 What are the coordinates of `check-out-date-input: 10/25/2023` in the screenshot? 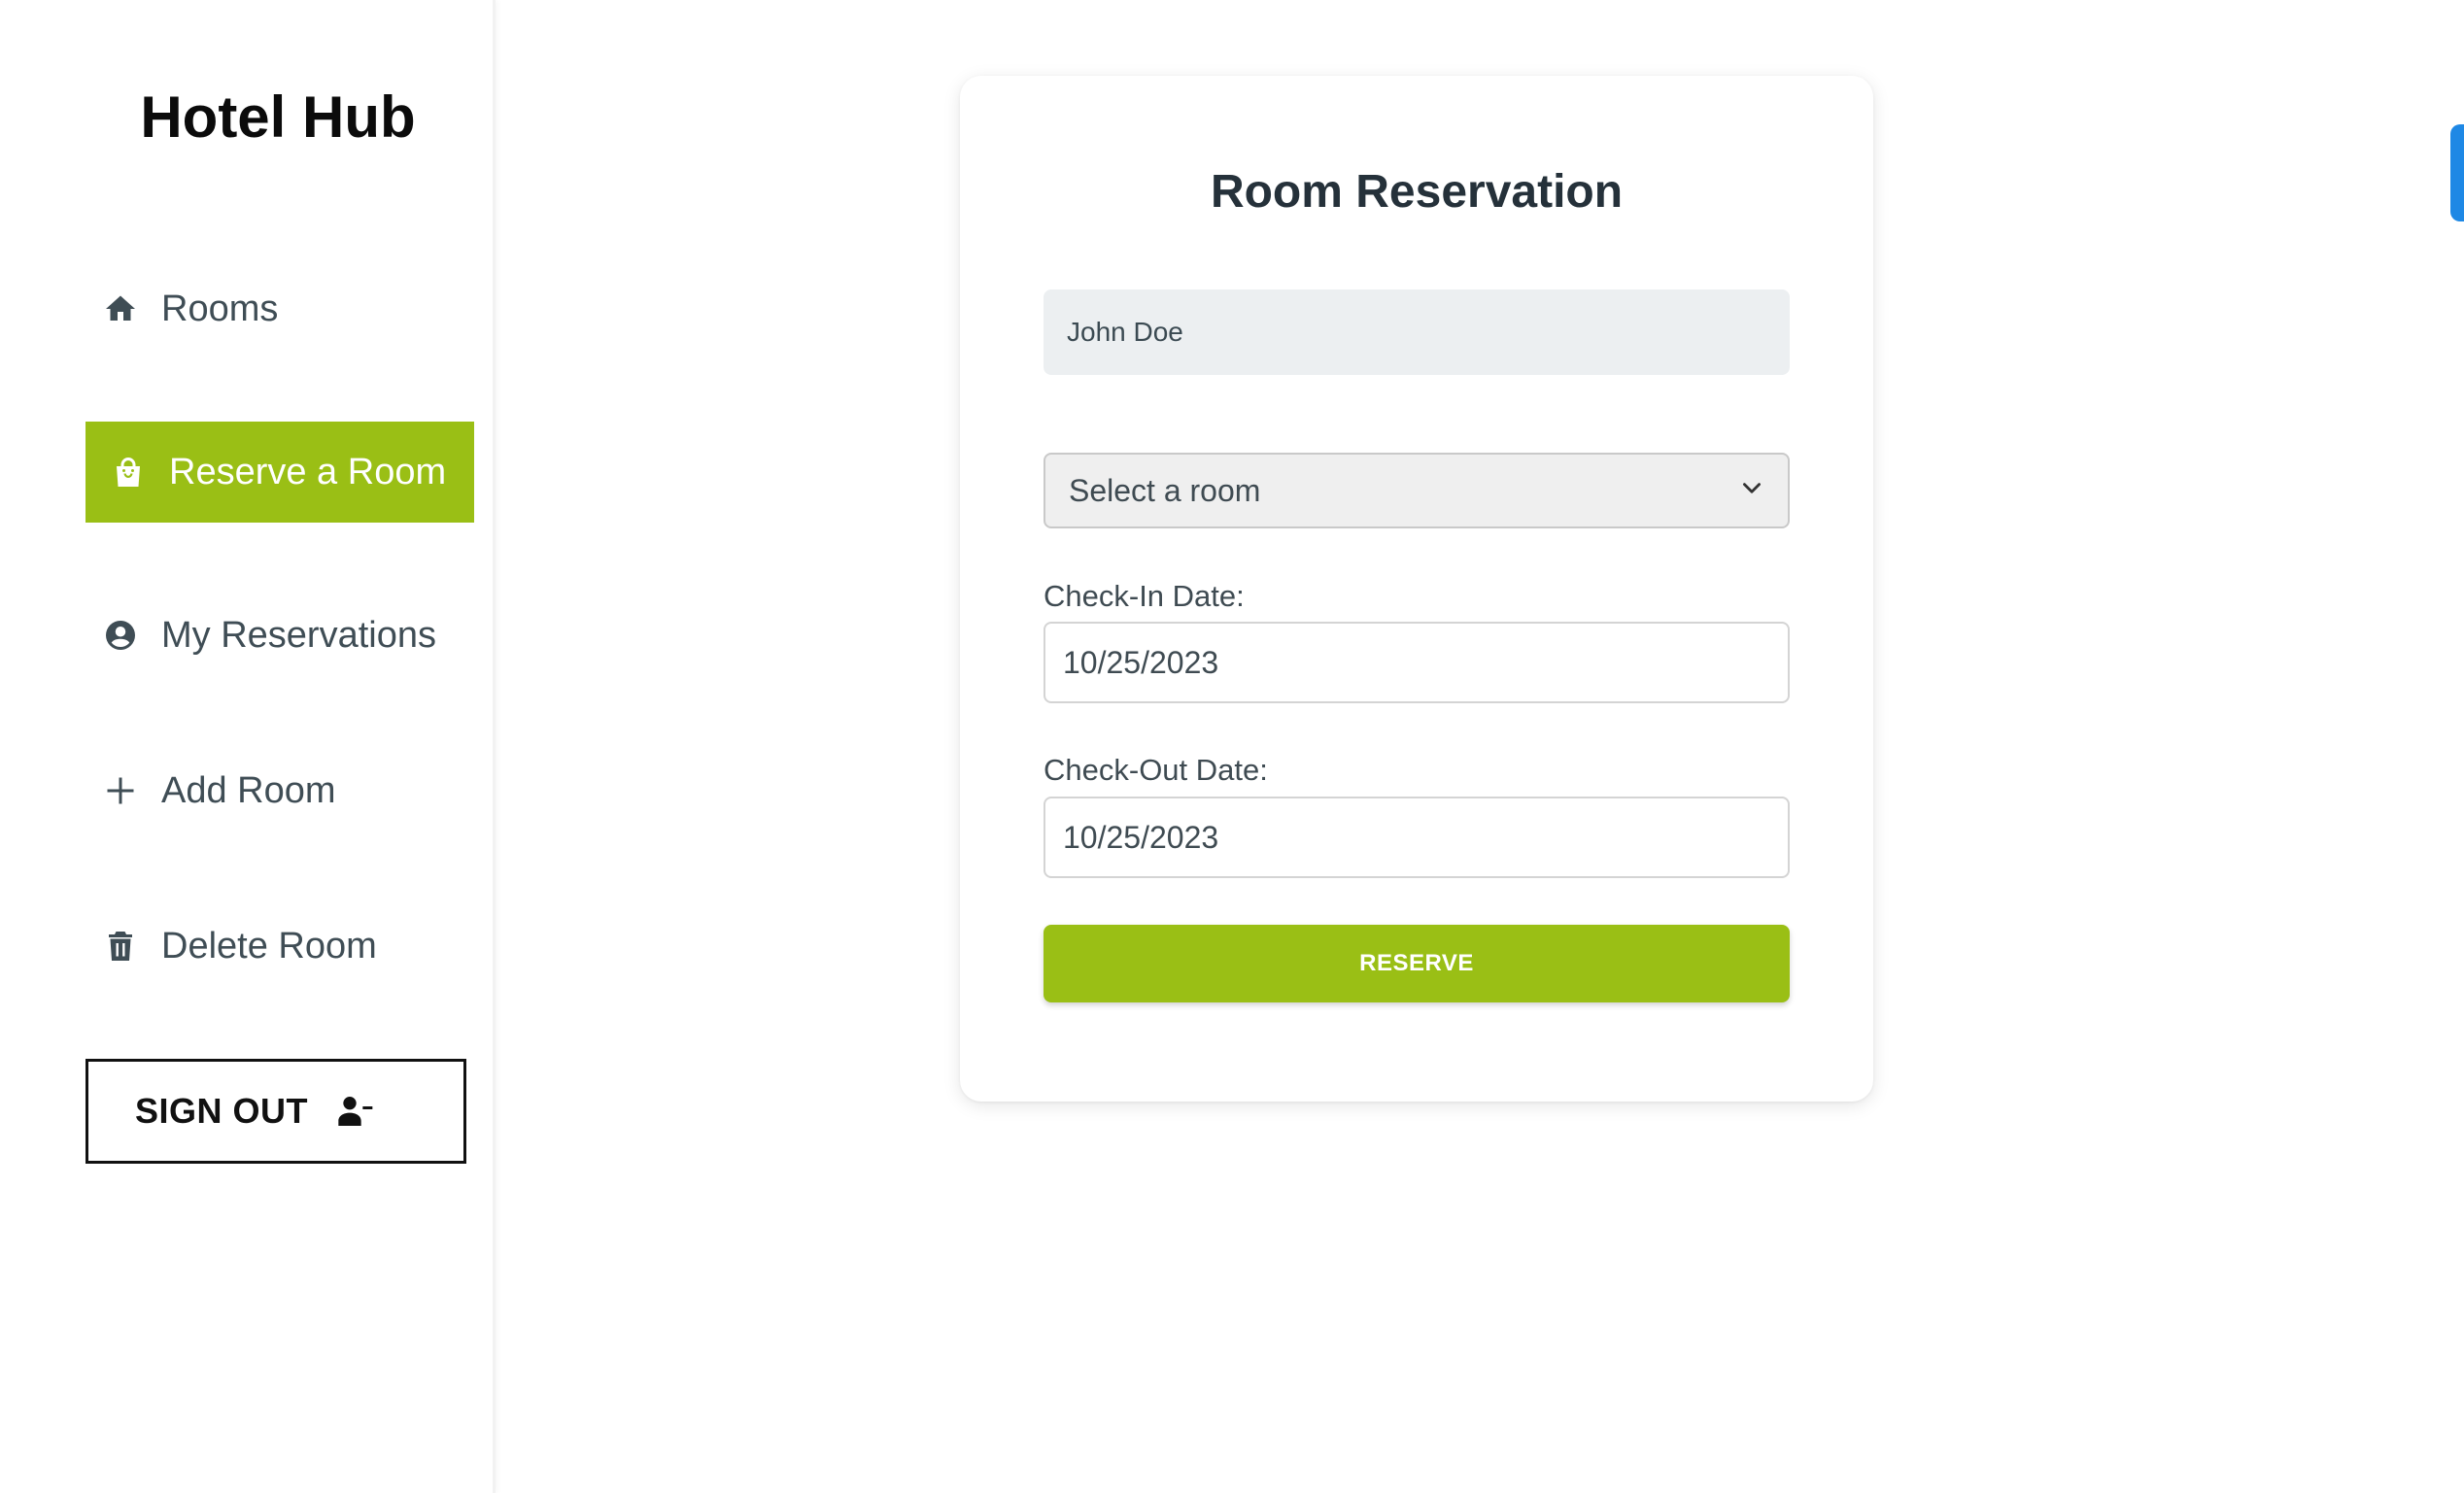 It's located at (1417, 837).